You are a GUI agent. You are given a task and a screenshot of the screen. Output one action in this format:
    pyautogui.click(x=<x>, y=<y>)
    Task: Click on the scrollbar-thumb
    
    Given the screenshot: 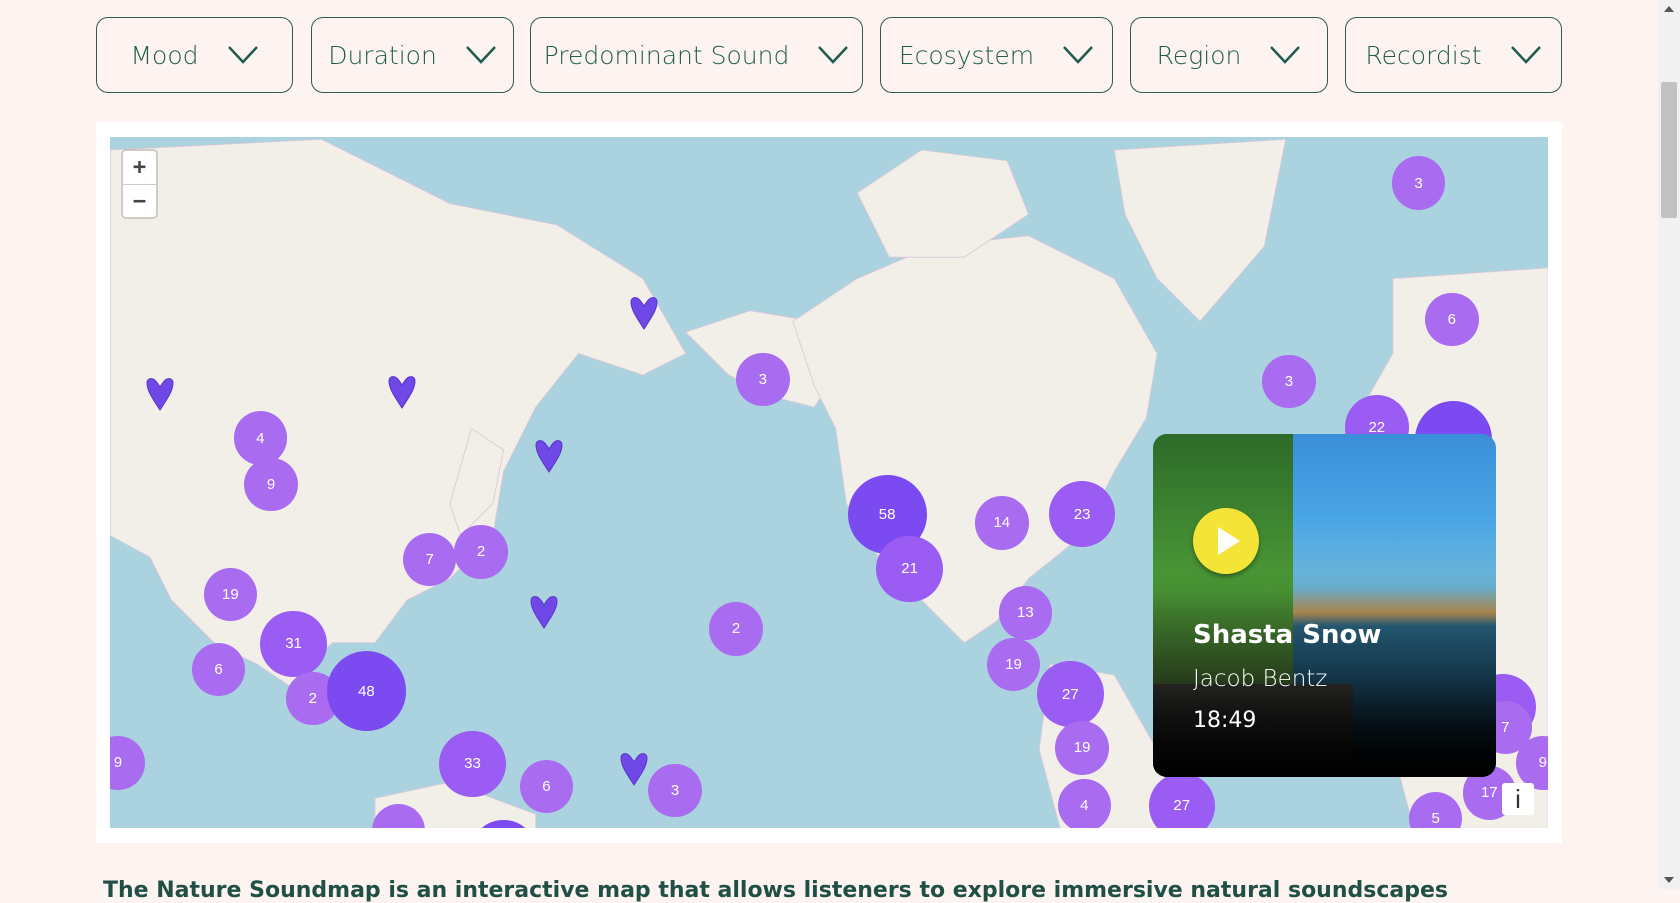 What is the action you would take?
    pyautogui.click(x=1669, y=150)
    